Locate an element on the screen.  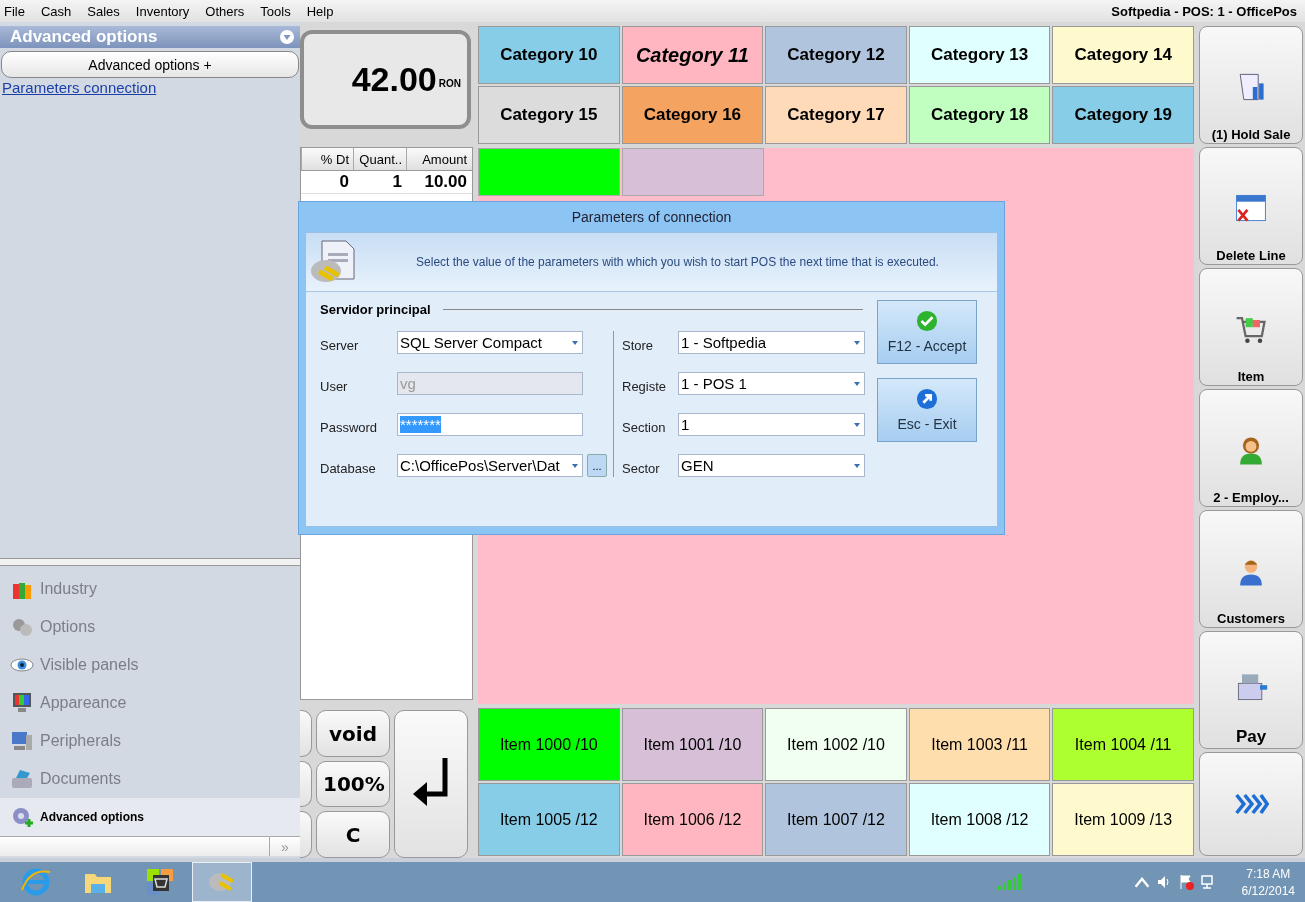
item-button: Item 1003 /11 is located at coordinates (979, 744).